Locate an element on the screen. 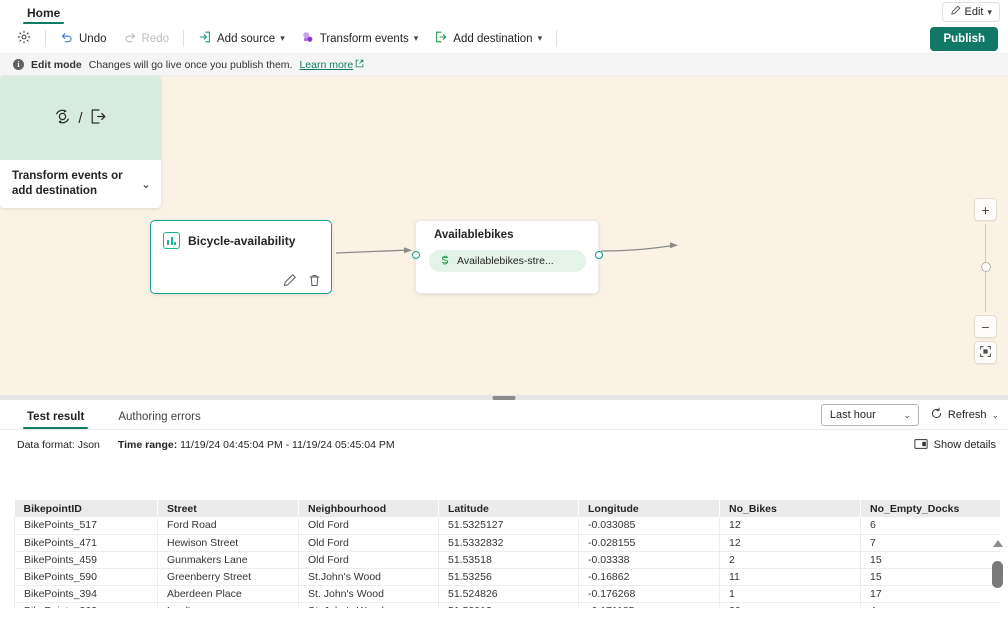 This screenshot has width=1008, height=622. edit-mode-label: Edit is located at coordinates (974, 12).